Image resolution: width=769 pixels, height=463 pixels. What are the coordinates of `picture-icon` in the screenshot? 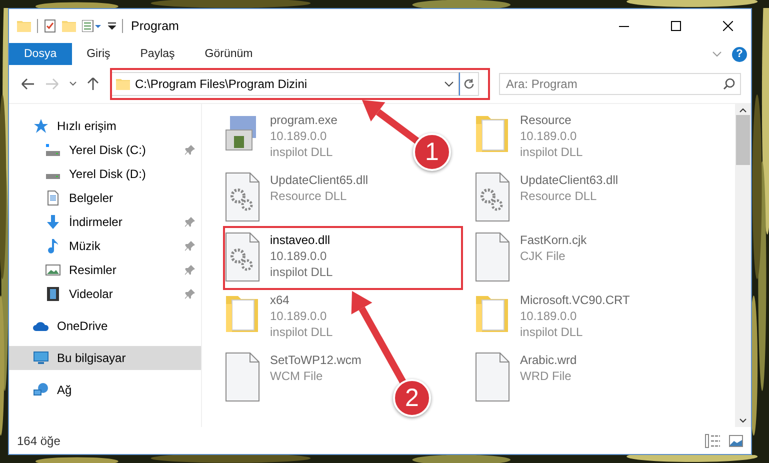 It's located at (53, 270).